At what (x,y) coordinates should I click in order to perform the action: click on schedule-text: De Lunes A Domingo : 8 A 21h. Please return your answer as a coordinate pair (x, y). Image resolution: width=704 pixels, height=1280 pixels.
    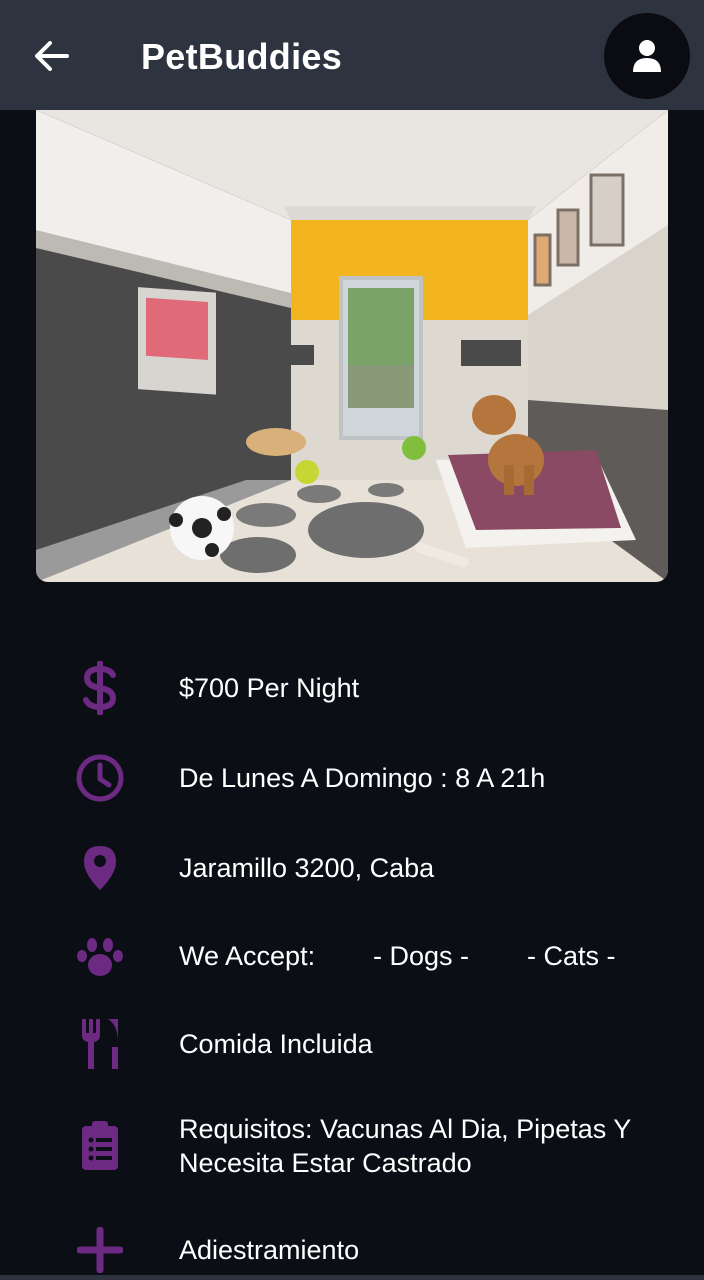
    Looking at the image, I should click on (362, 778).